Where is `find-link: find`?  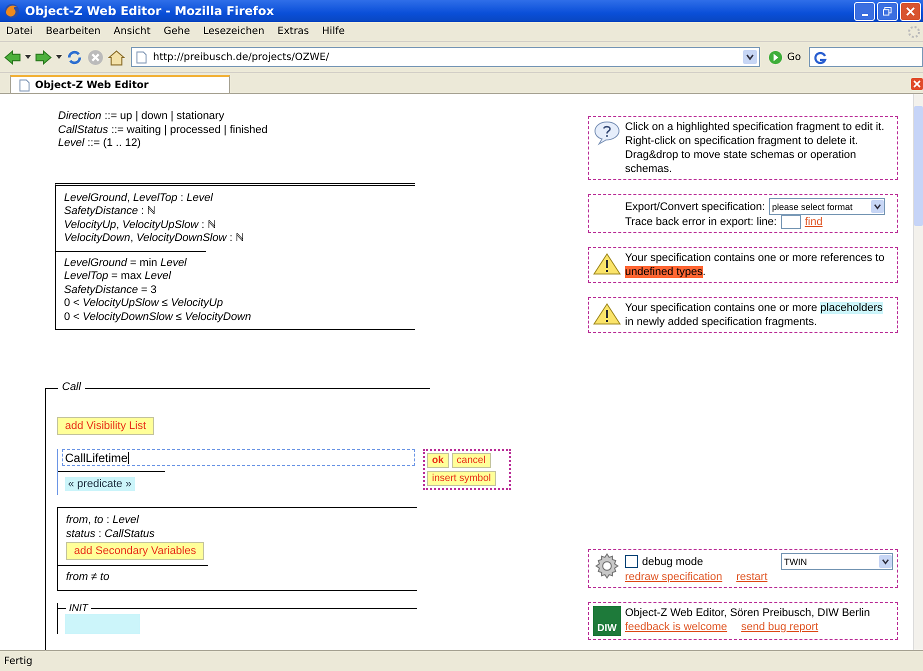 find-link: find is located at coordinates (813, 222).